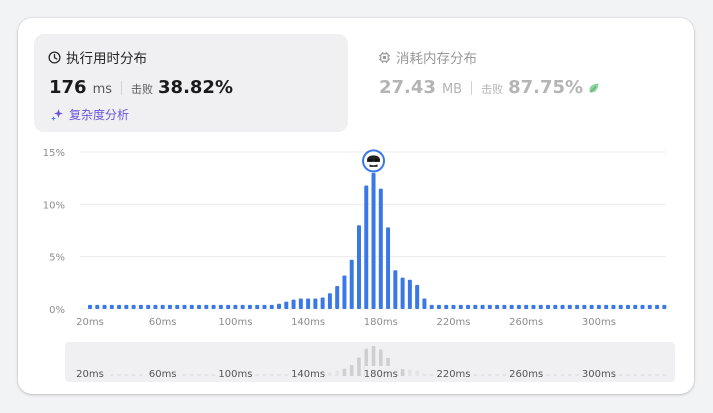 Image resolution: width=713 pixels, height=413 pixels. Describe the element at coordinates (526, 322) in the screenshot. I see `x-tick-label: 260ms` at that location.